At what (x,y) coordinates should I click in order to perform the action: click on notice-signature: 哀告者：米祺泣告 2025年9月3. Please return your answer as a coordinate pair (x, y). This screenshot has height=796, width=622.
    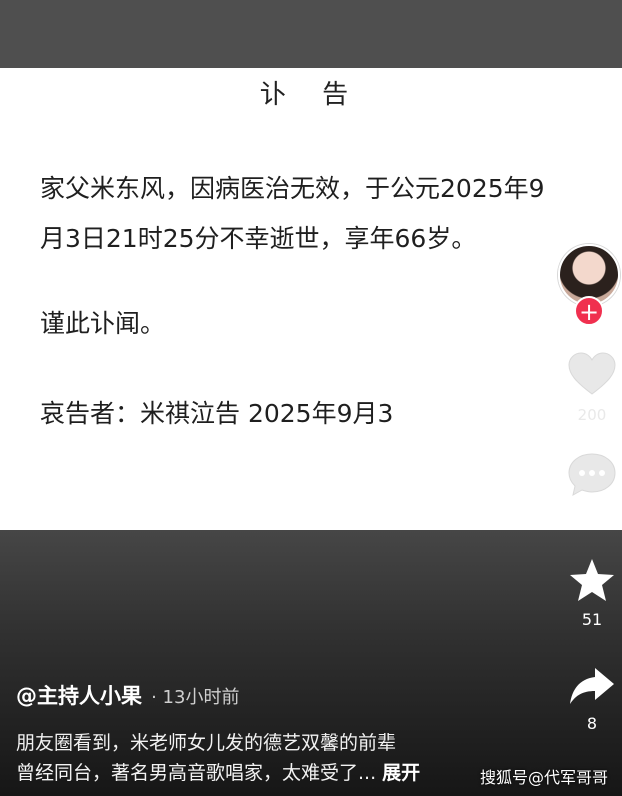
    Looking at the image, I should click on (217, 413).